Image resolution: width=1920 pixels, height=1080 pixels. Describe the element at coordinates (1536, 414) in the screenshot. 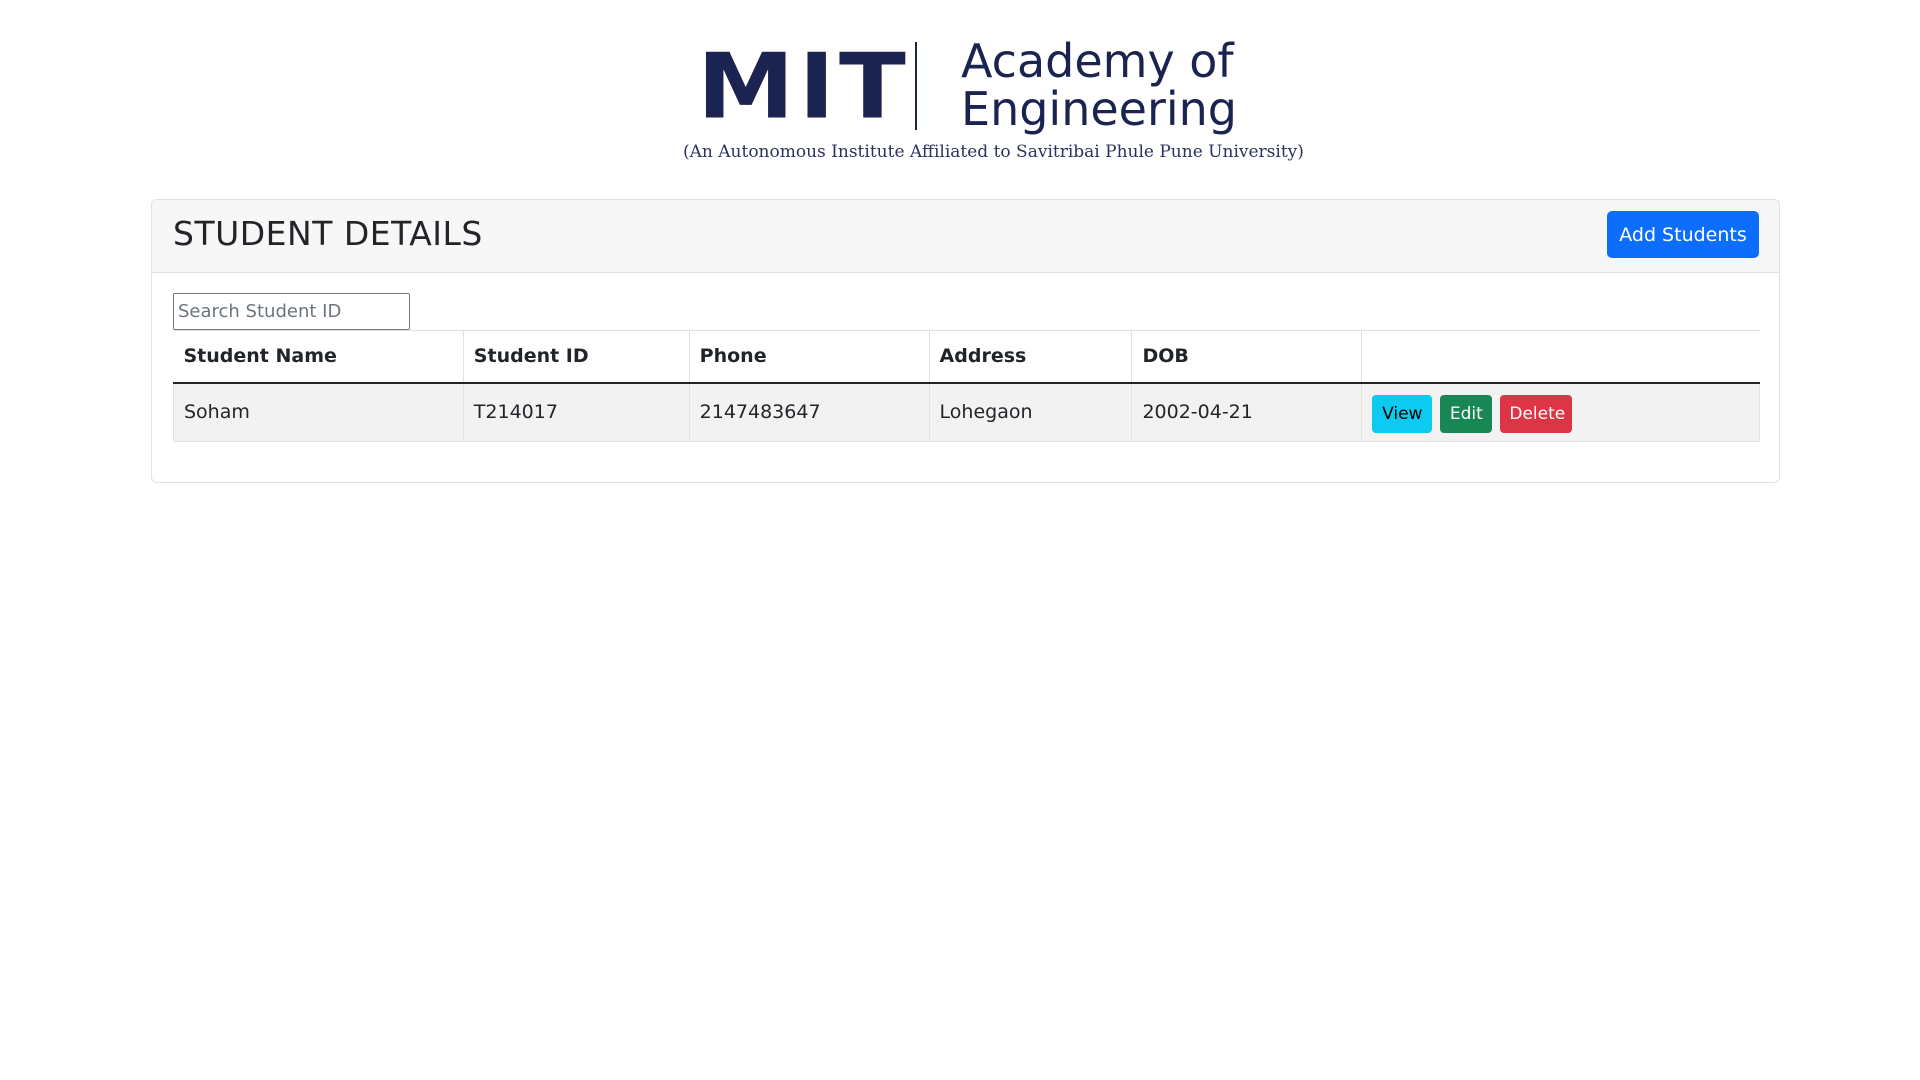

I see `delete-button: Delete` at that location.